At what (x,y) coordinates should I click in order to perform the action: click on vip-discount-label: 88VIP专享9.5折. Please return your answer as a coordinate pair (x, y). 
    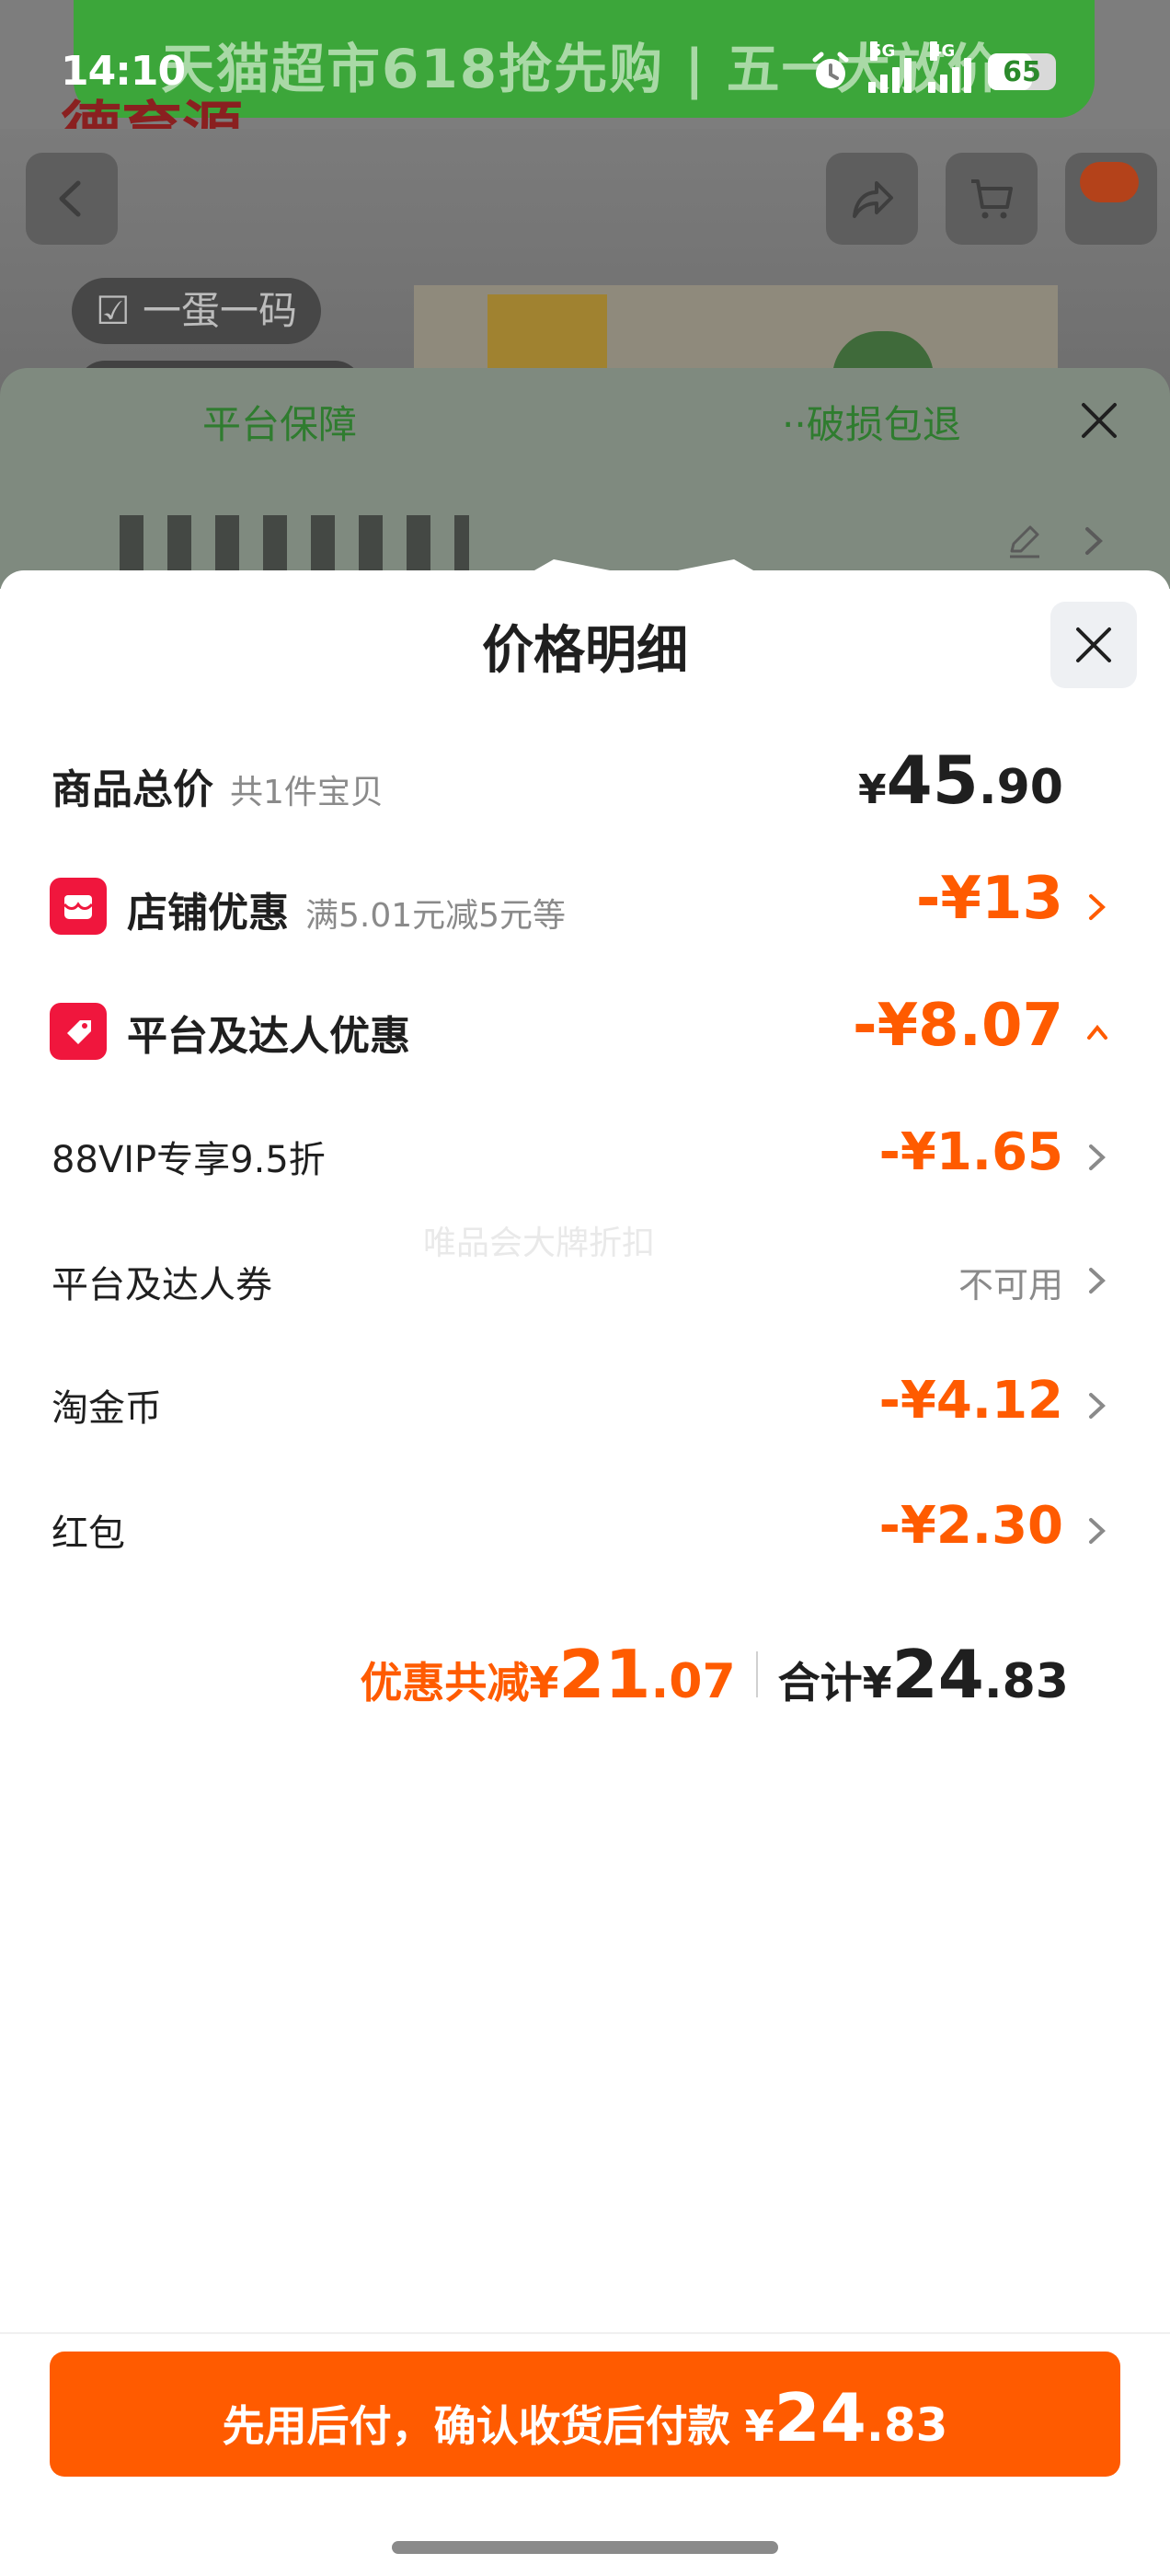
    Looking at the image, I should click on (189, 1160).